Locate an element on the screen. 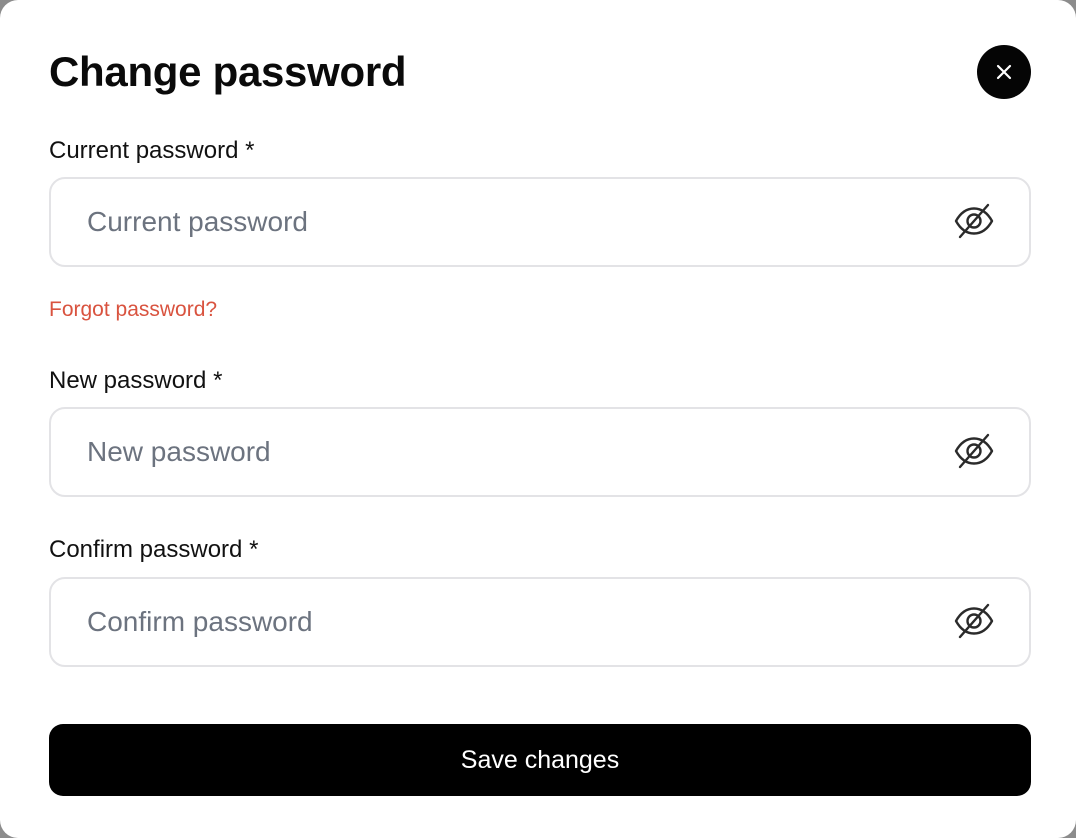 This screenshot has width=1076, height=838. new-password-visibility-toggle is located at coordinates (974, 451).